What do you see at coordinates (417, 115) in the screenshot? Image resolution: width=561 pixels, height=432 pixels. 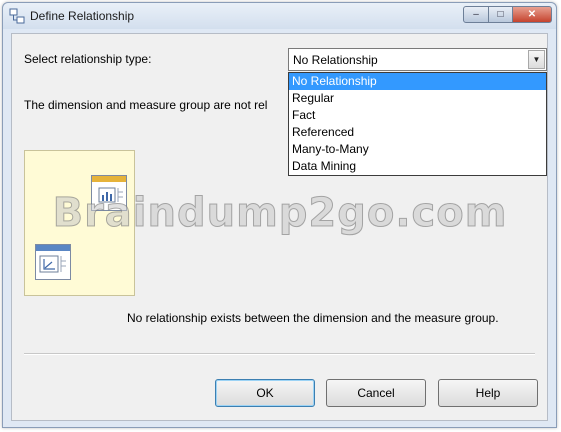 I see `dropdown-option-fact: Fact` at bounding box center [417, 115].